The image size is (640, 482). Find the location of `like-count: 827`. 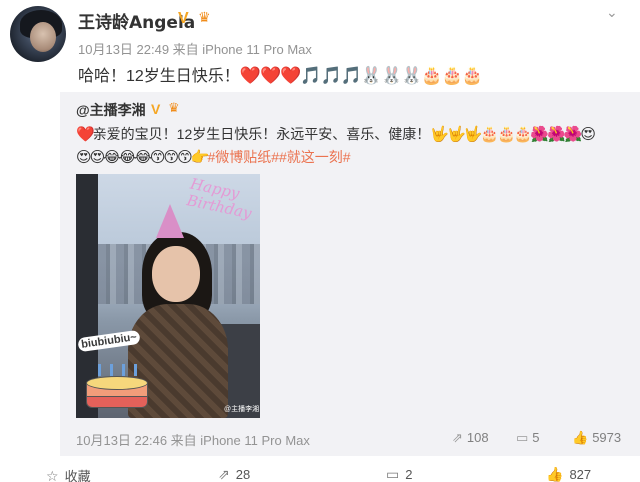

like-count: 827 is located at coordinates (580, 474).